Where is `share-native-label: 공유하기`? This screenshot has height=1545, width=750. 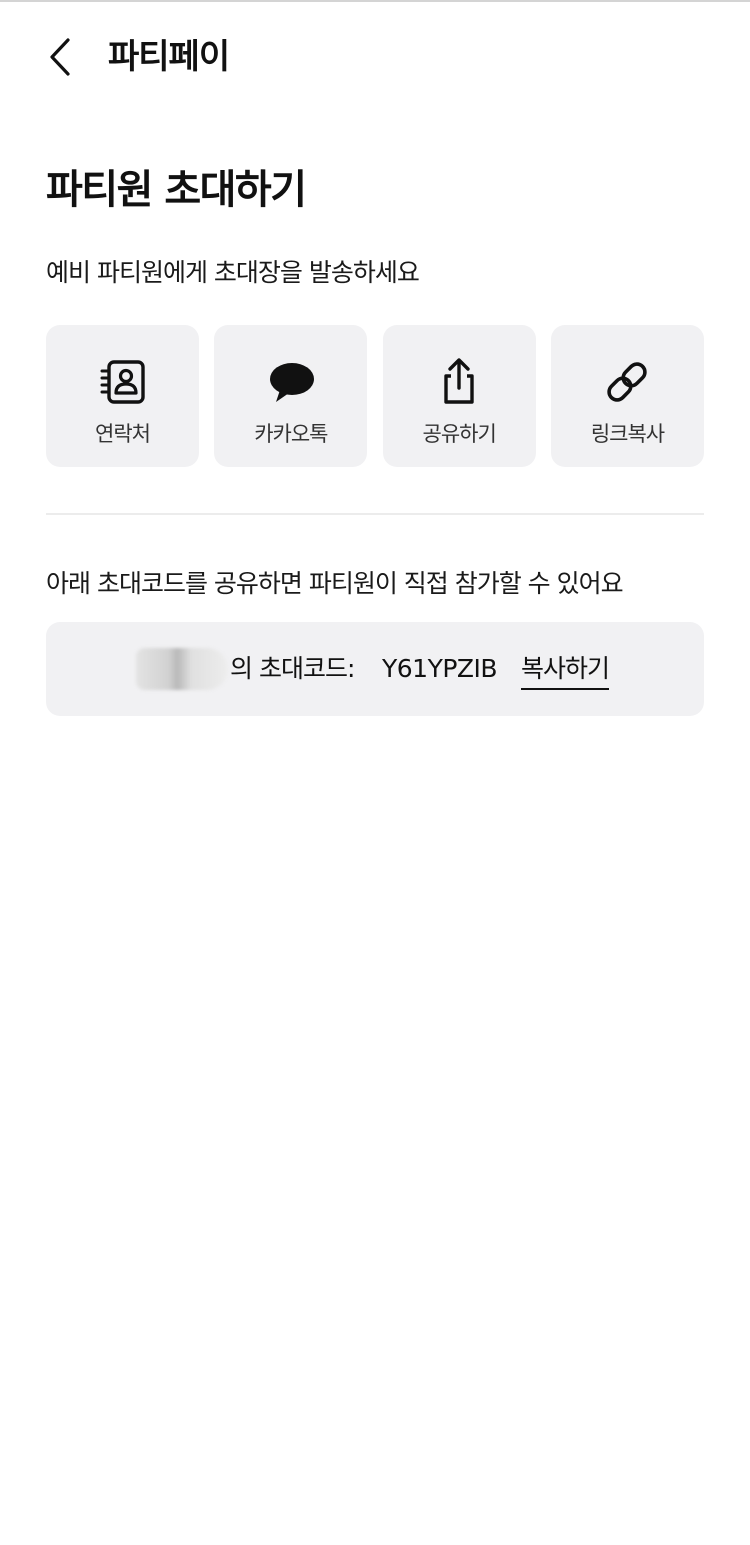
share-native-label: 공유하기 is located at coordinates (459, 434).